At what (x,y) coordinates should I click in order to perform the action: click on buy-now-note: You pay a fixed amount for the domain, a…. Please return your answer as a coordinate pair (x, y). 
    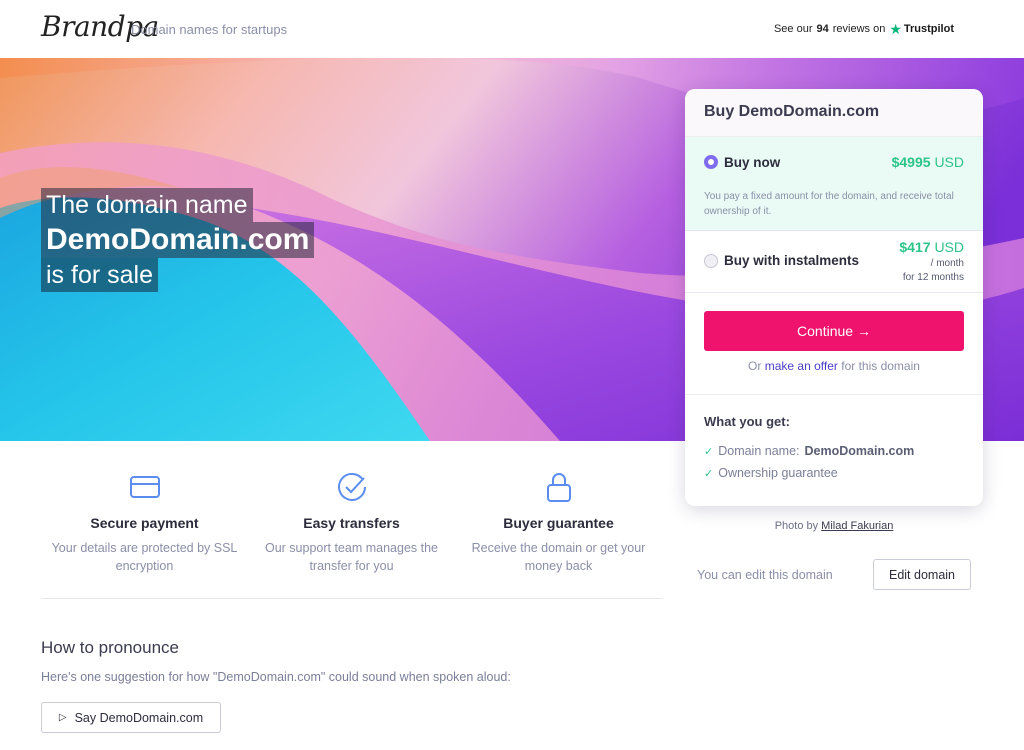
    Looking at the image, I should click on (829, 204).